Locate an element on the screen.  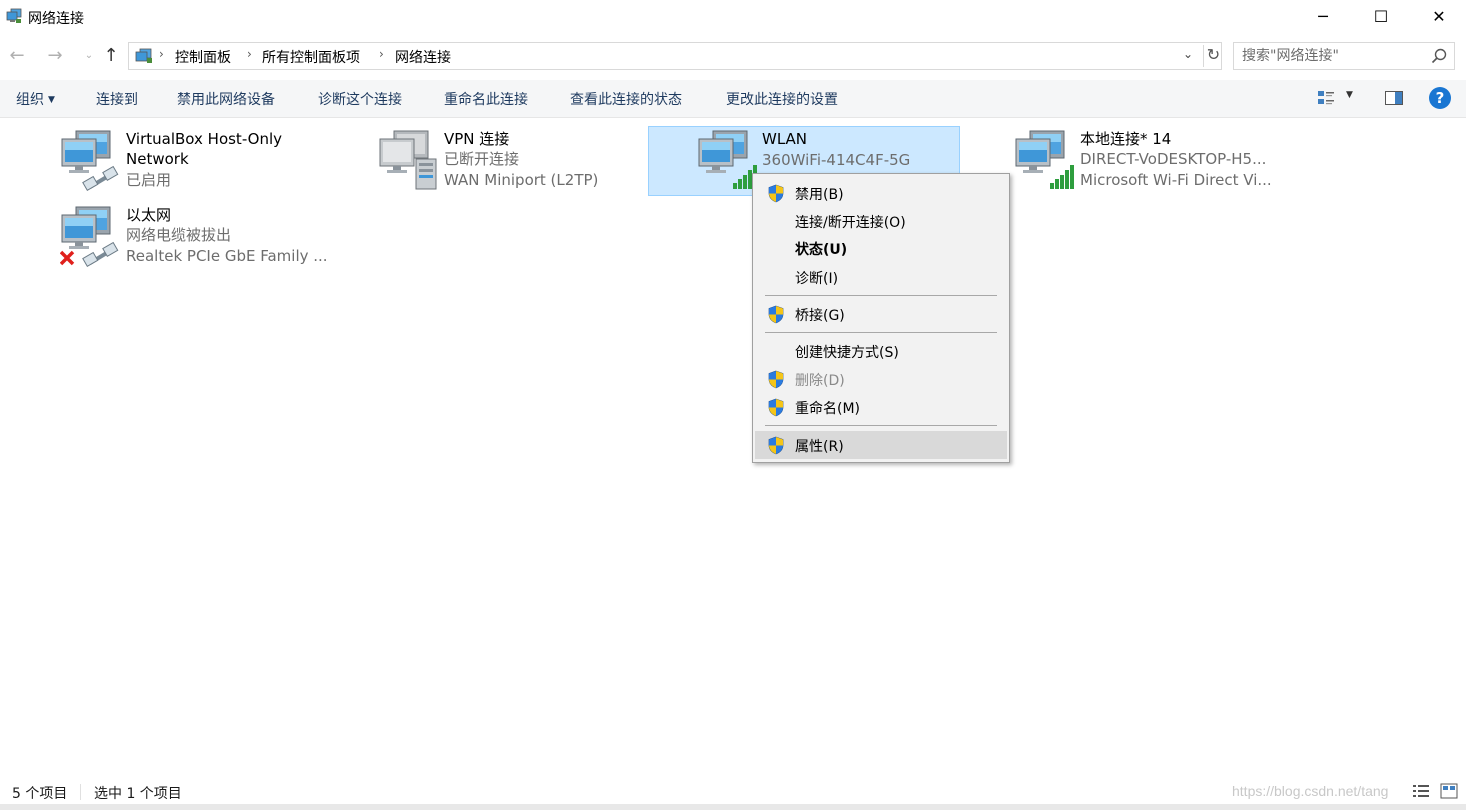
network-connections-icon is located at coordinates (14, 15).